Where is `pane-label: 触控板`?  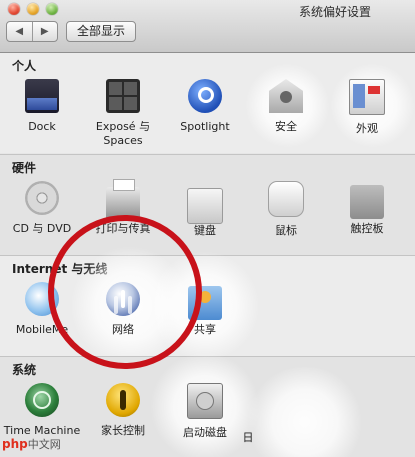
pane-label: 触控板 is located at coordinates (367, 228).